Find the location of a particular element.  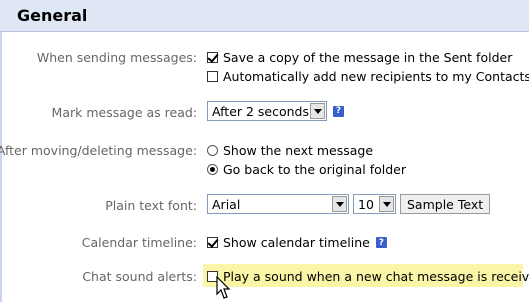

go-back-label: Go back to the original folder is located at coordinates (314, 169).